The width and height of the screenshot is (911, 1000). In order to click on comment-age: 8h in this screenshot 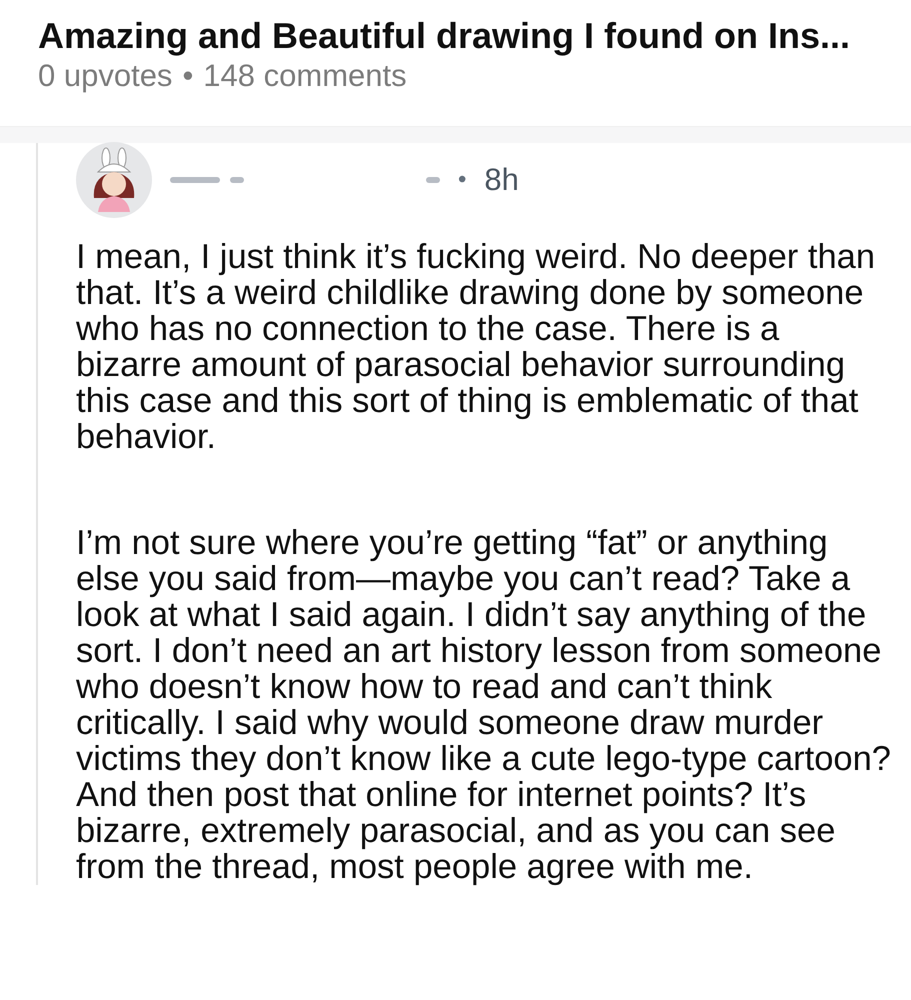, I will do `click(501, 180)`.